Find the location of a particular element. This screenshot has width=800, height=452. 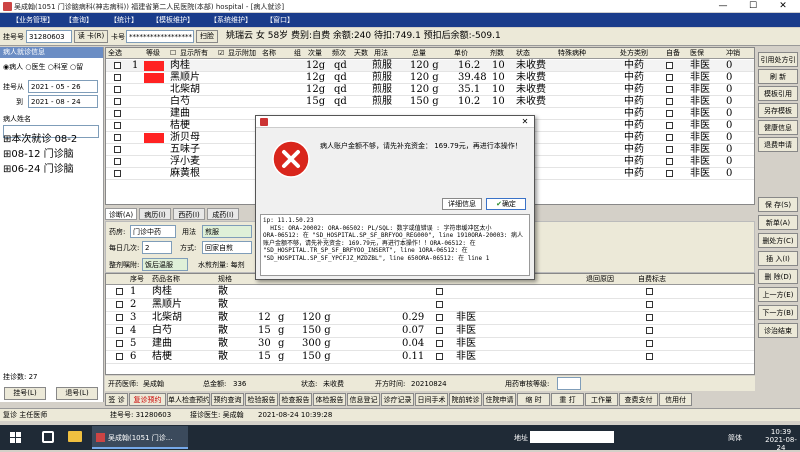

herb-row: 2 黑顺片 散 is located at coordinates (430, 305).